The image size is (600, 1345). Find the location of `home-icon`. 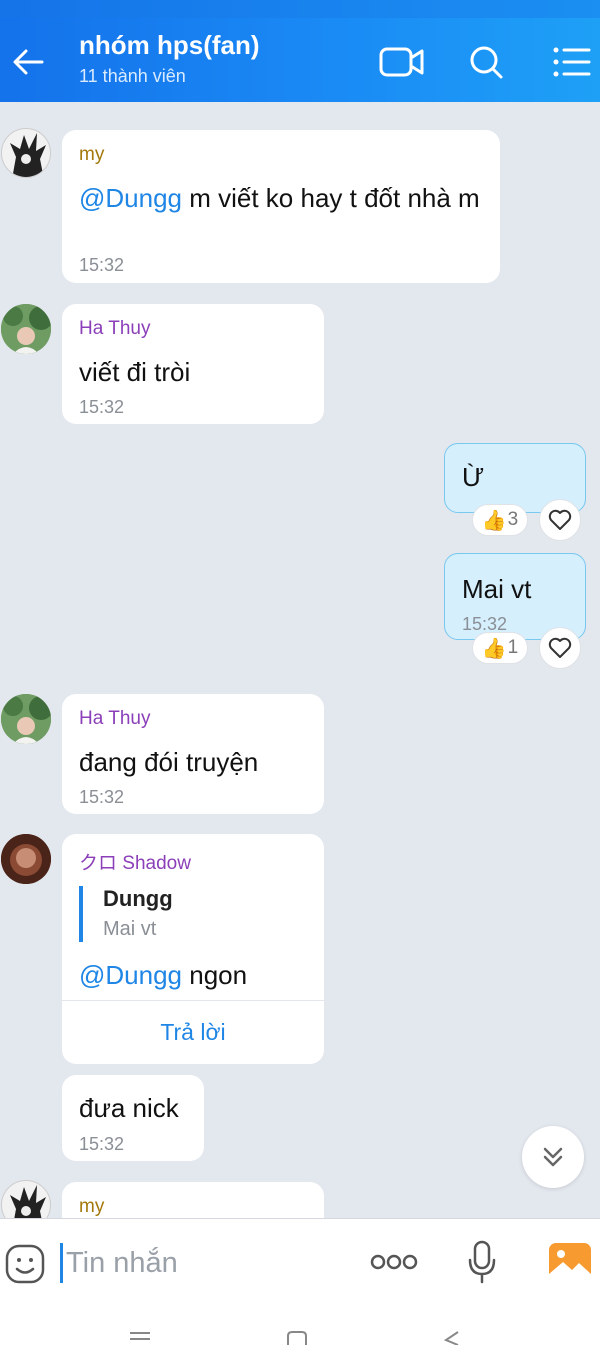

home-icon is located at coordinates (297, 1337).